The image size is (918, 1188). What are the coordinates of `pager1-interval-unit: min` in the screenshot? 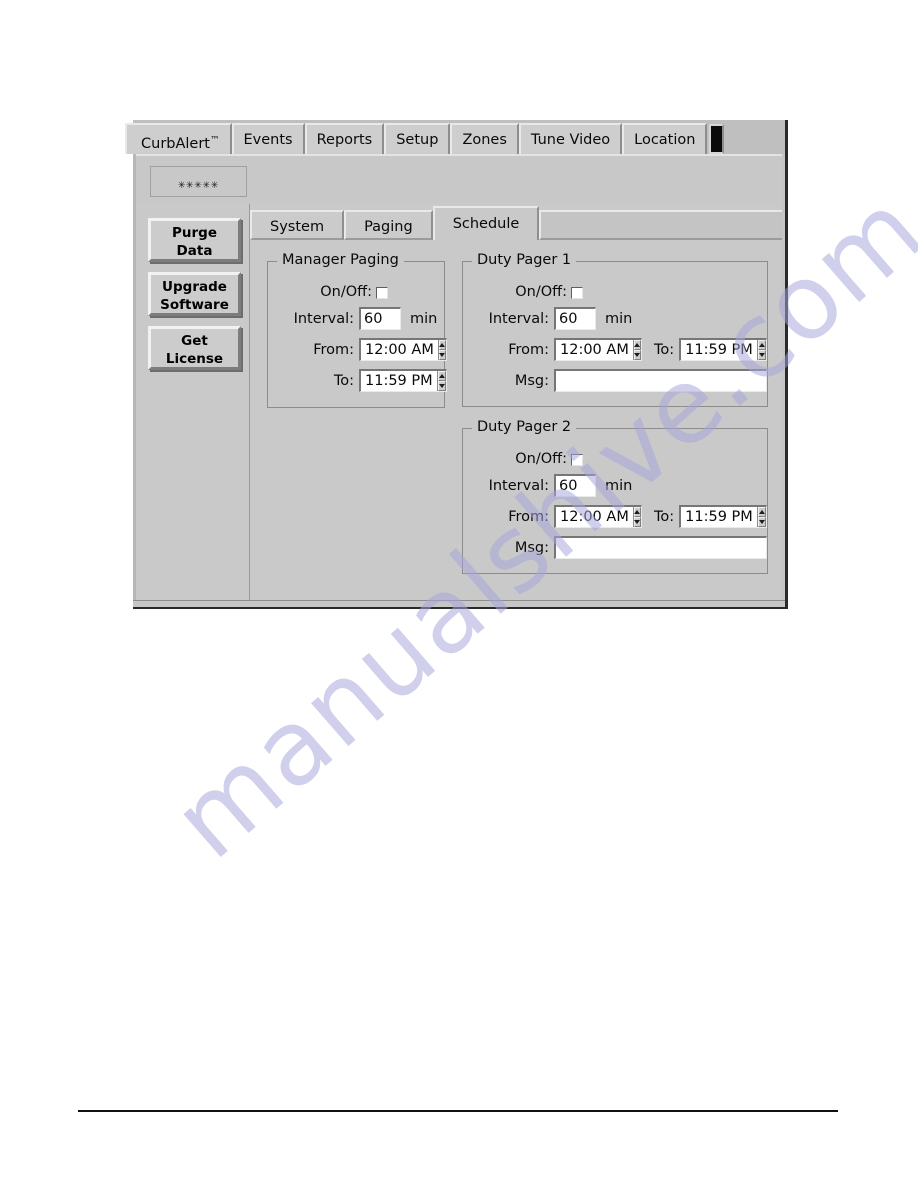 It's located at (619, 318).